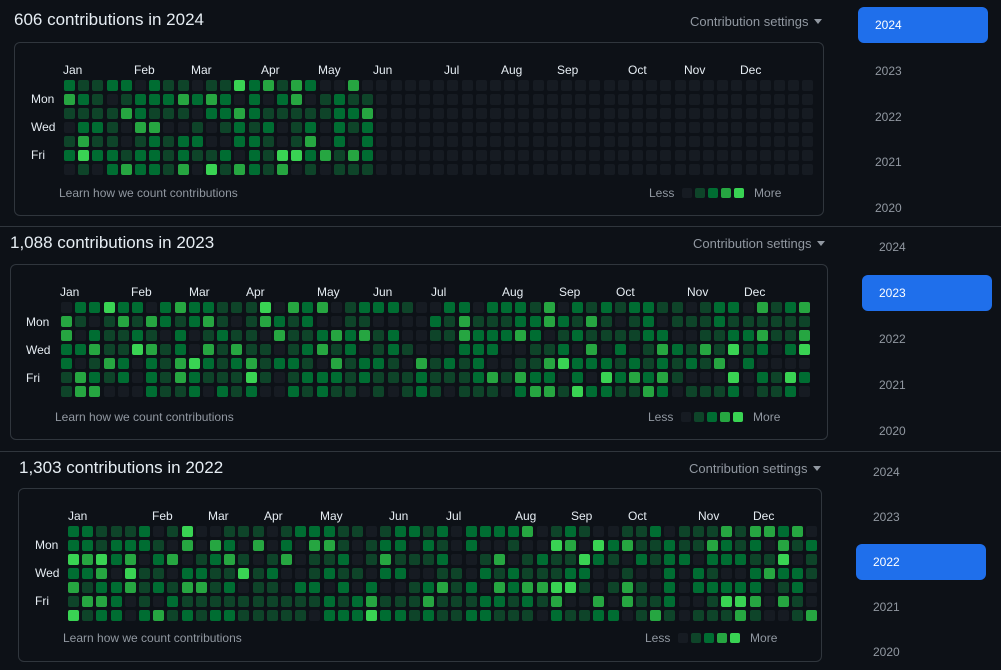  What do you see at coordinates (927, 431) in the screenshot?
I see `year-button-2020: 2020` at bounding box center [927, 431].